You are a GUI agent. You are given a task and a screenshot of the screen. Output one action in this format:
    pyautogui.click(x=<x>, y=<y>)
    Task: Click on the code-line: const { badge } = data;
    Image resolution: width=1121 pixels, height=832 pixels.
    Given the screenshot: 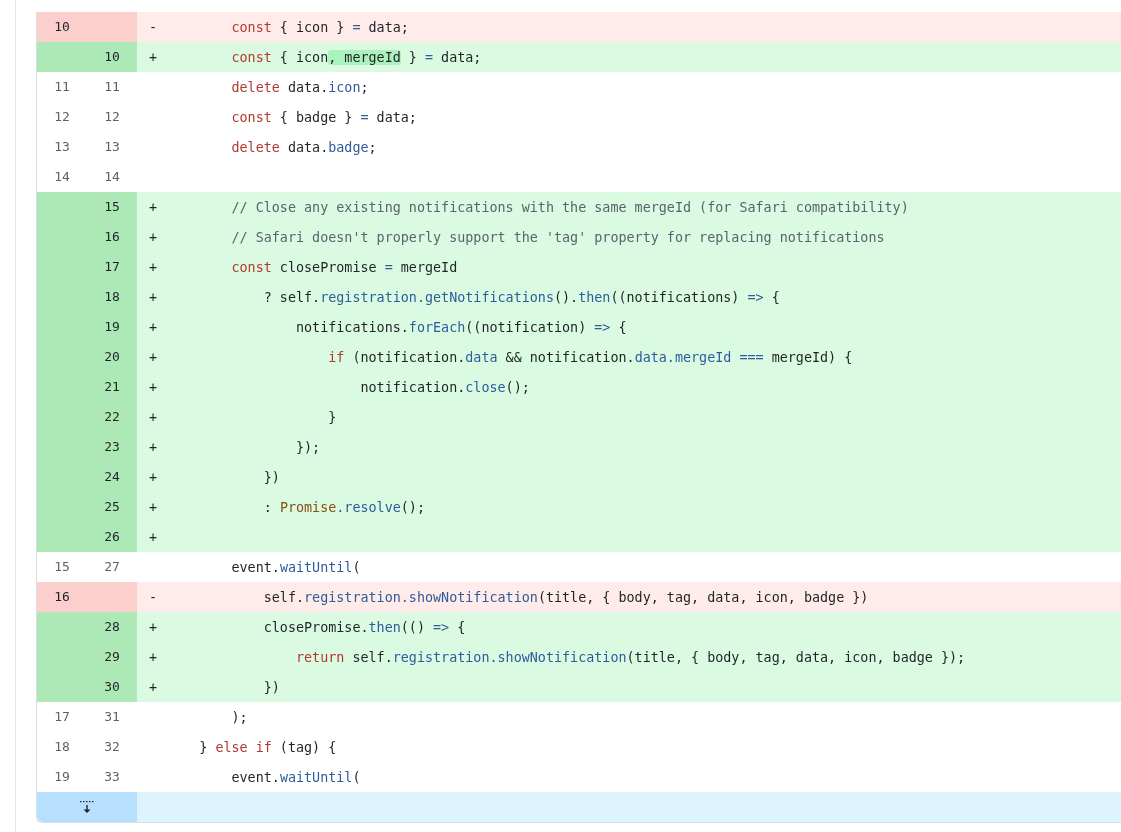 What is the action you would take?
    pyautogui.click(x=323, y=117)
    